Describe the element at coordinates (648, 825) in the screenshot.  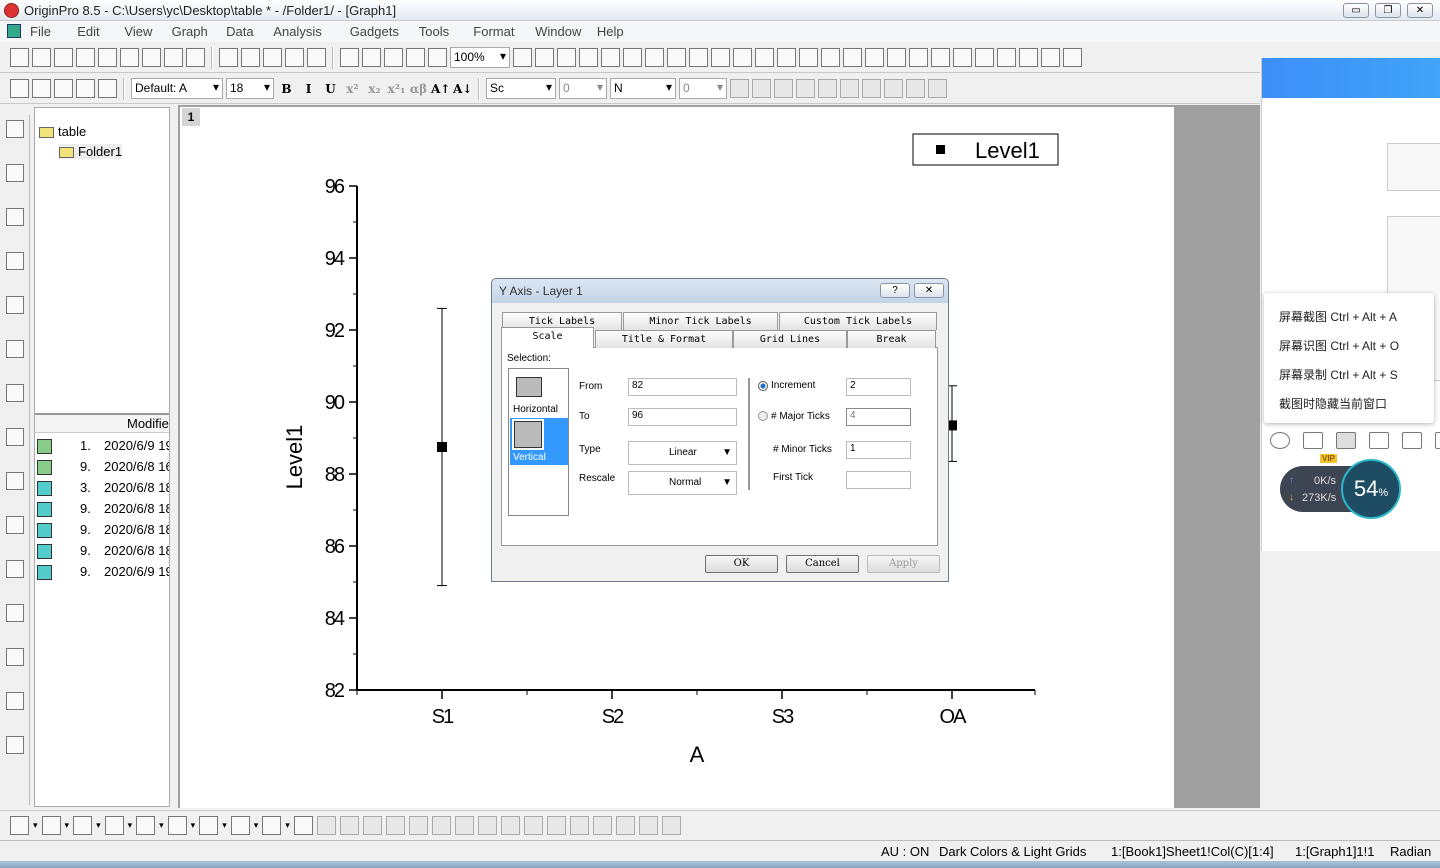
I see `snap-icon` at that location.